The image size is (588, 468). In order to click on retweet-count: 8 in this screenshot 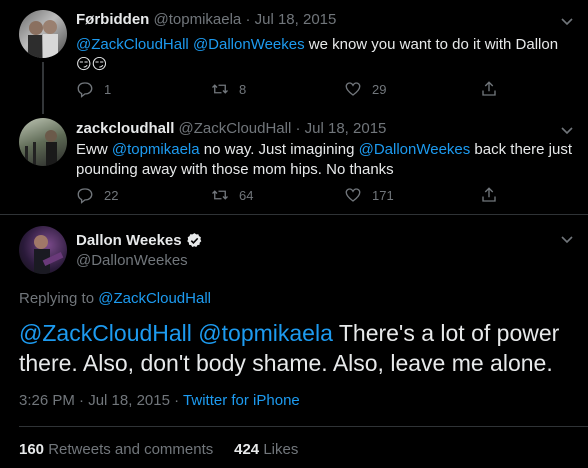, I will do `click(243, 89)`.